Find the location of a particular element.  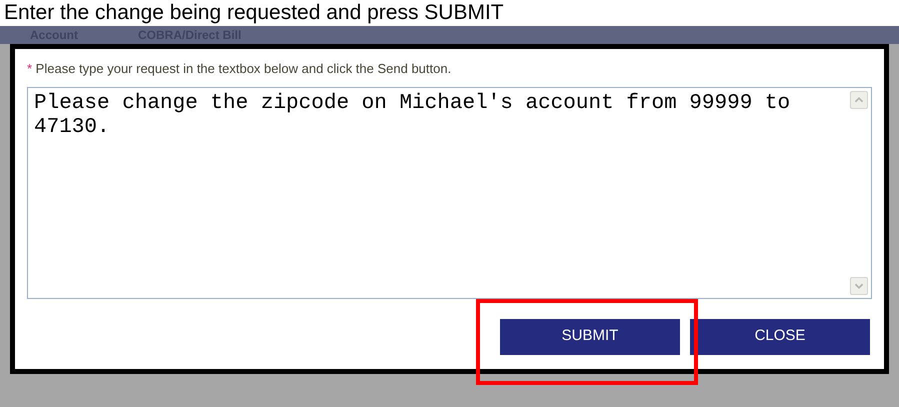

dialog-instruction: * Please type your request in the textbox below and click the Send button. is located at coordinates (239, 69).